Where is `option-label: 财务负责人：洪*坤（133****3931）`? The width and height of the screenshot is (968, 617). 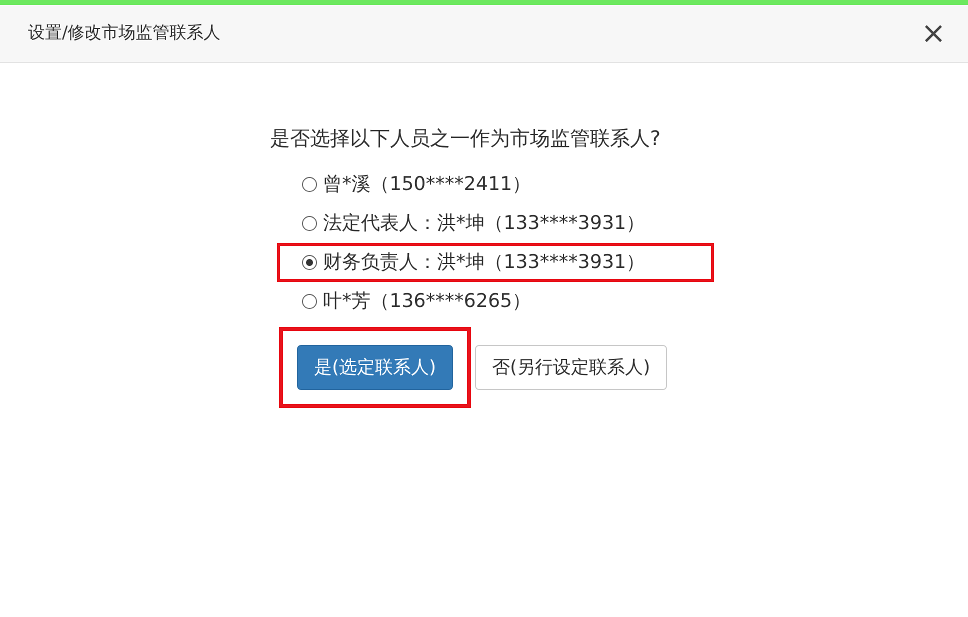 option-label: 财务负责人：洪*坤（133****3931） is located at coordinates (484, 262).